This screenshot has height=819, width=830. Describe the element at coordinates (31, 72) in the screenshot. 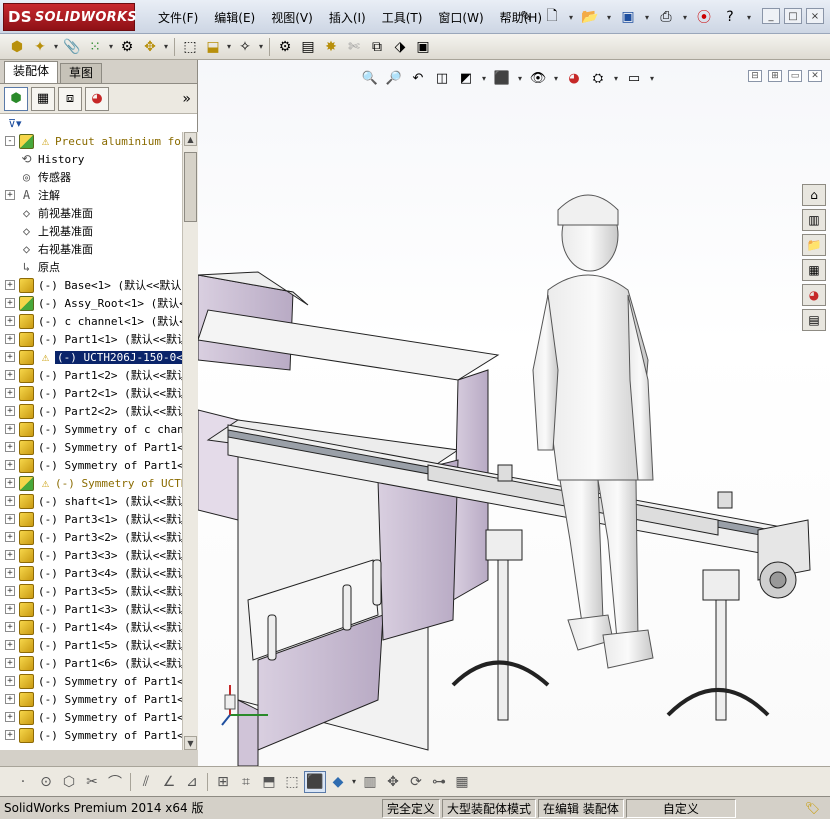

I see `tab-assembly: 装配体` at that location.